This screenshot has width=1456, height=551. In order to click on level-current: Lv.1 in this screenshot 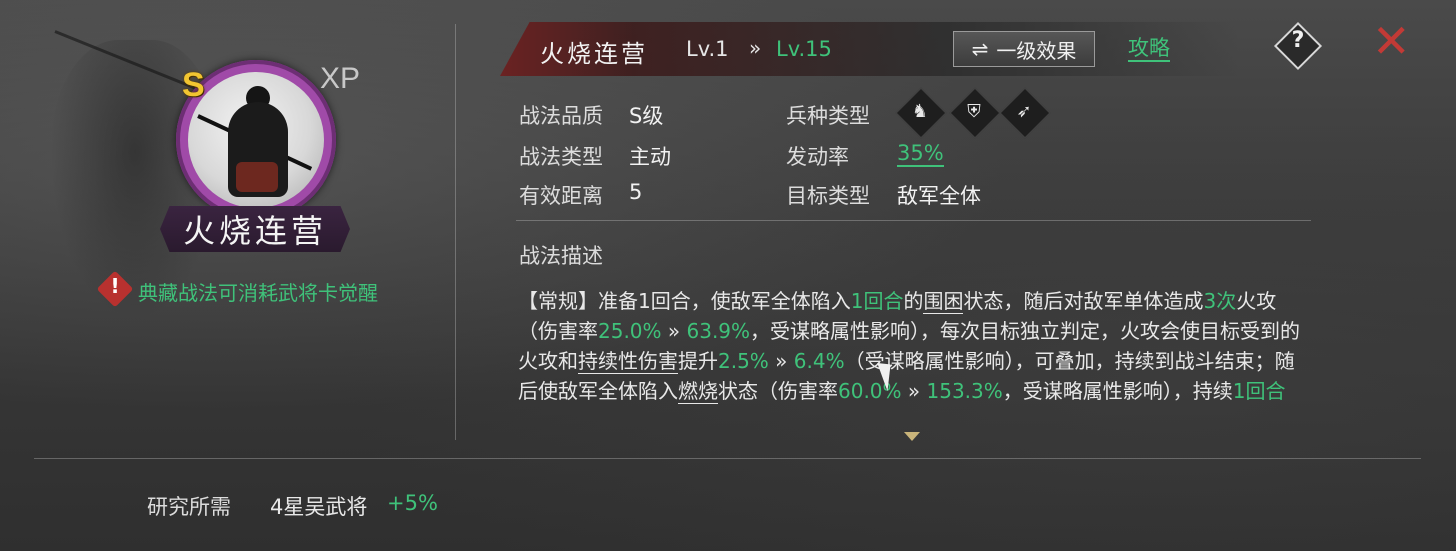, I will do `click(707, 49)`.